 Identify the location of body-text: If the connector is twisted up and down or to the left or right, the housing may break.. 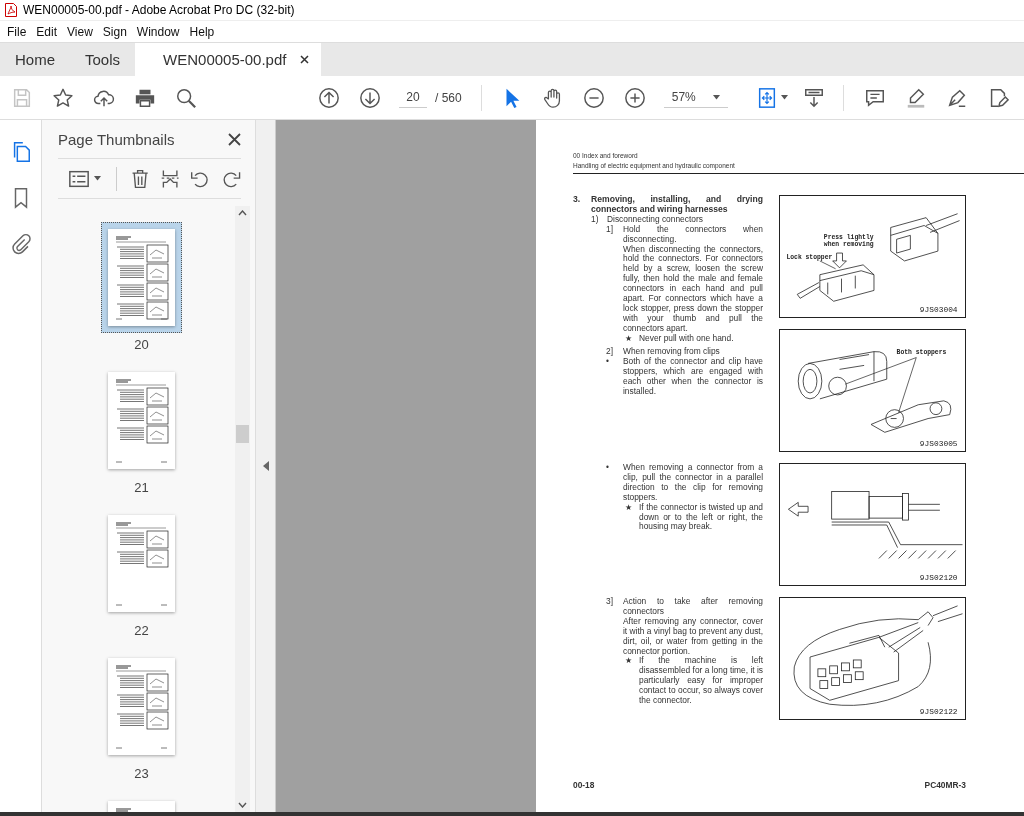
(701, 517).